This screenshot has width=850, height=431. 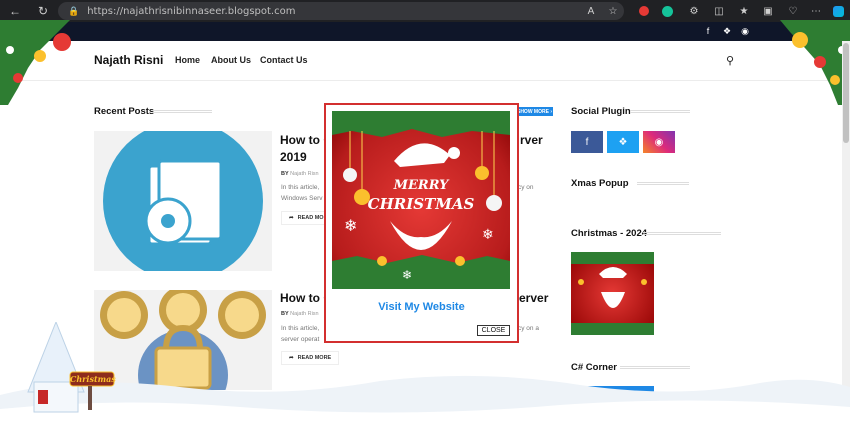 I want to click on page-scrollbar, so click(x=846, y=236).